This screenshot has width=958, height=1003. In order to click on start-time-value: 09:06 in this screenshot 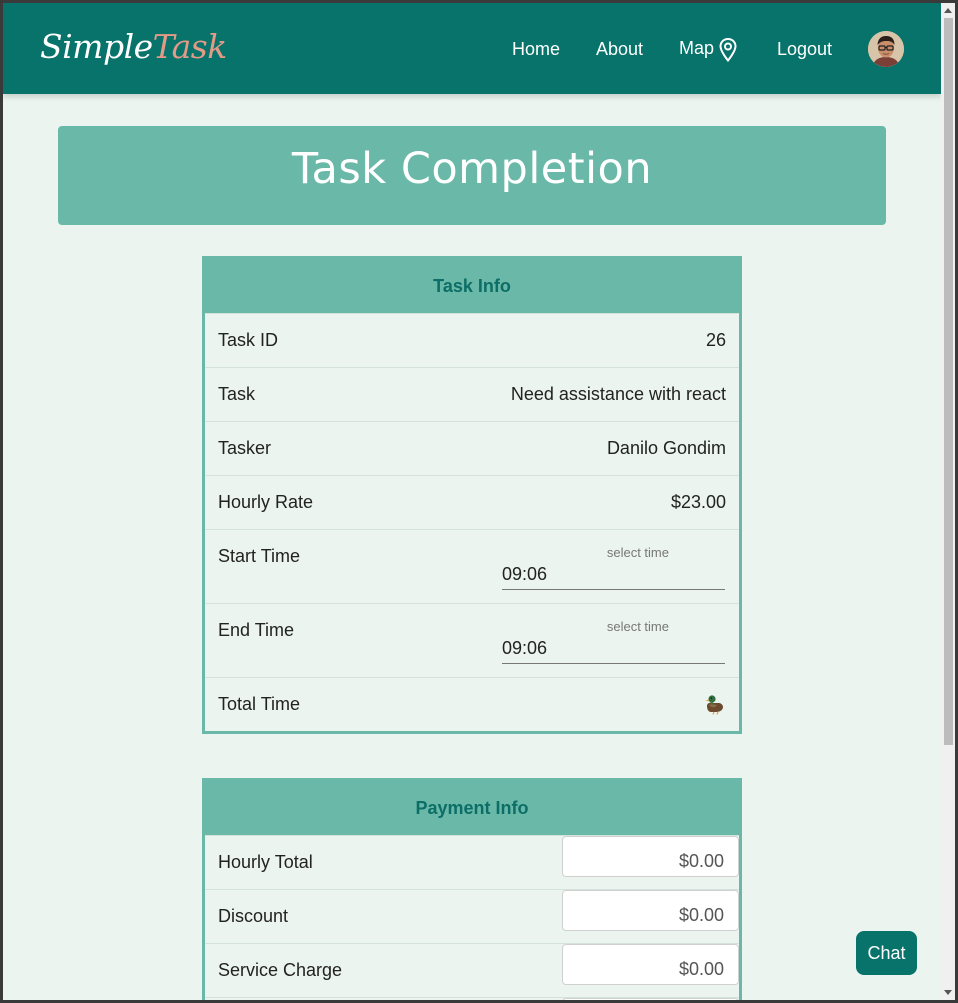, I will do `click(525, 574)`.